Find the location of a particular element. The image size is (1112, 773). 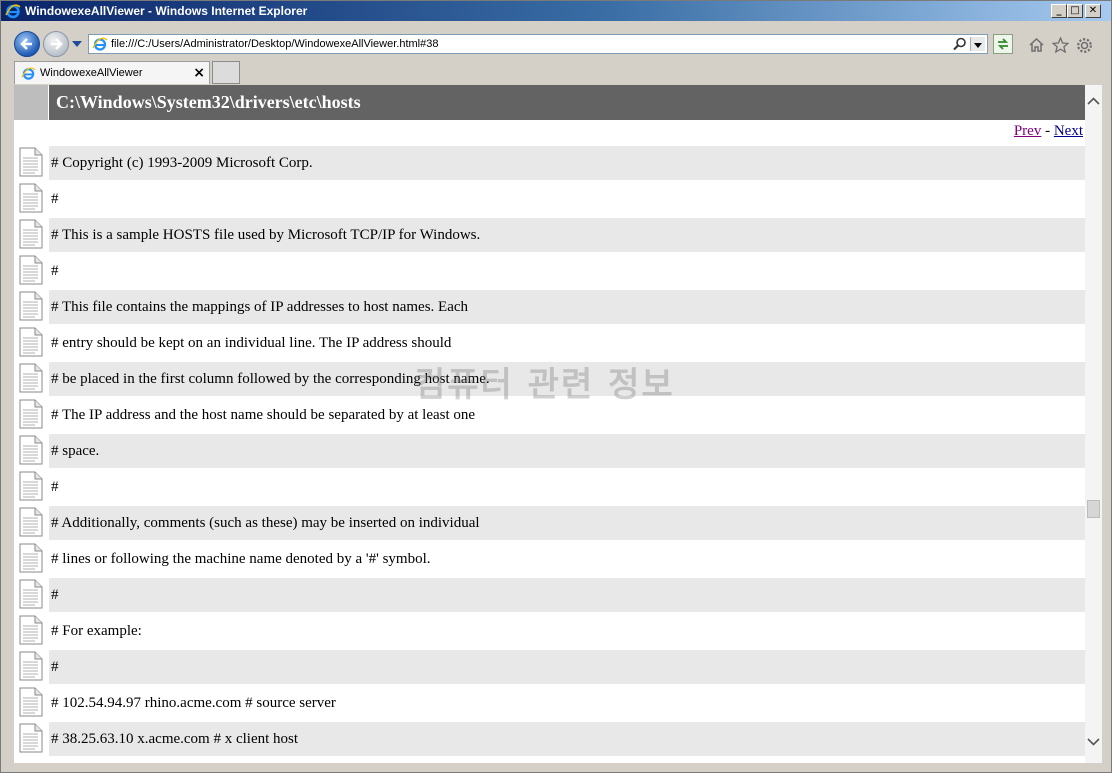

back-icon is located at coordinates (26, 44).